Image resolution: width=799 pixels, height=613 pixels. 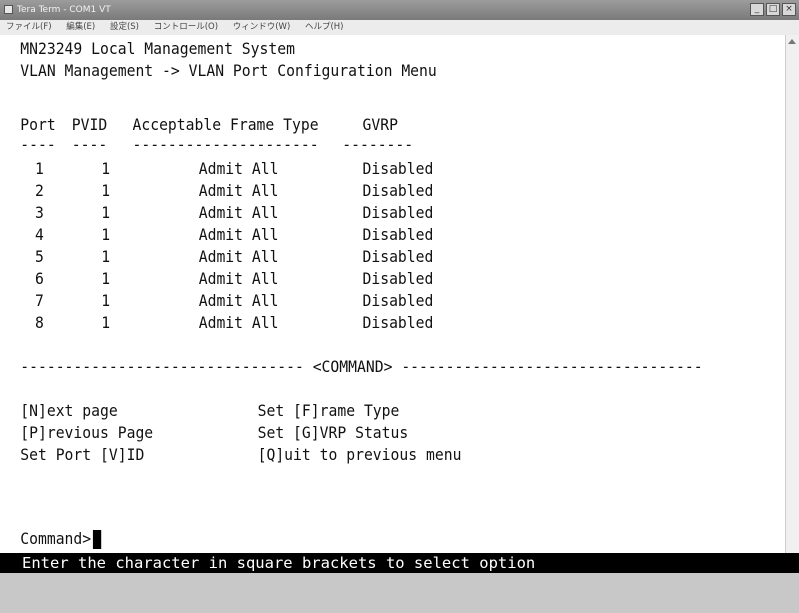 I want to click on menu-edit: 編集(E), so click(x=80, y=27).